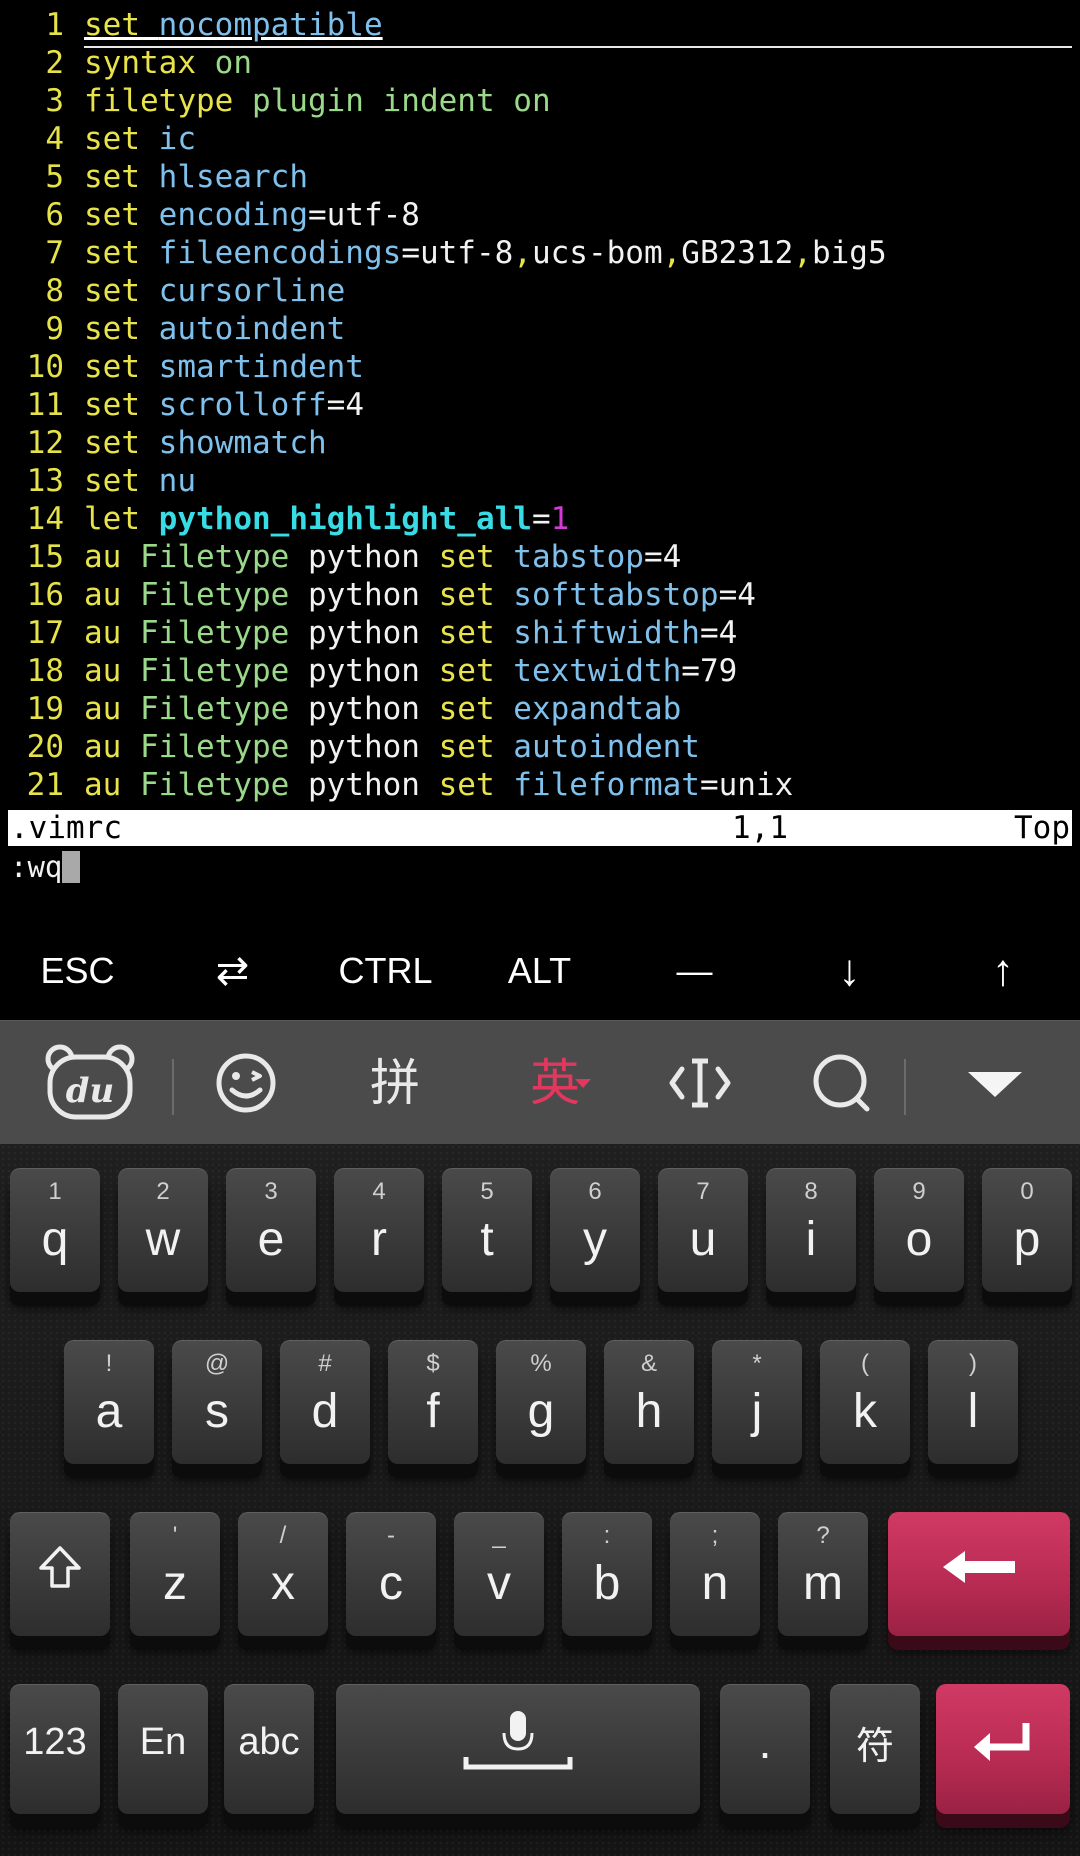  What do you see at coordinates (518, 1749) in the screenshot?
I see `space-key` at bounding box center [518, 1749].